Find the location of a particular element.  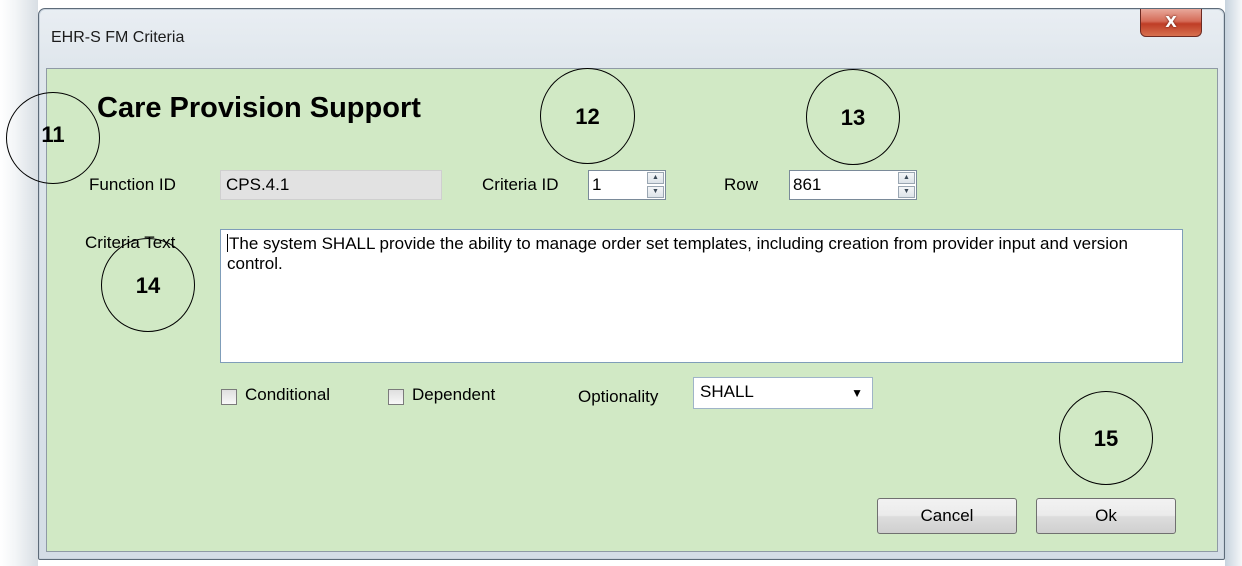

callout-15: 15 is located at coordinates (1106, 438).